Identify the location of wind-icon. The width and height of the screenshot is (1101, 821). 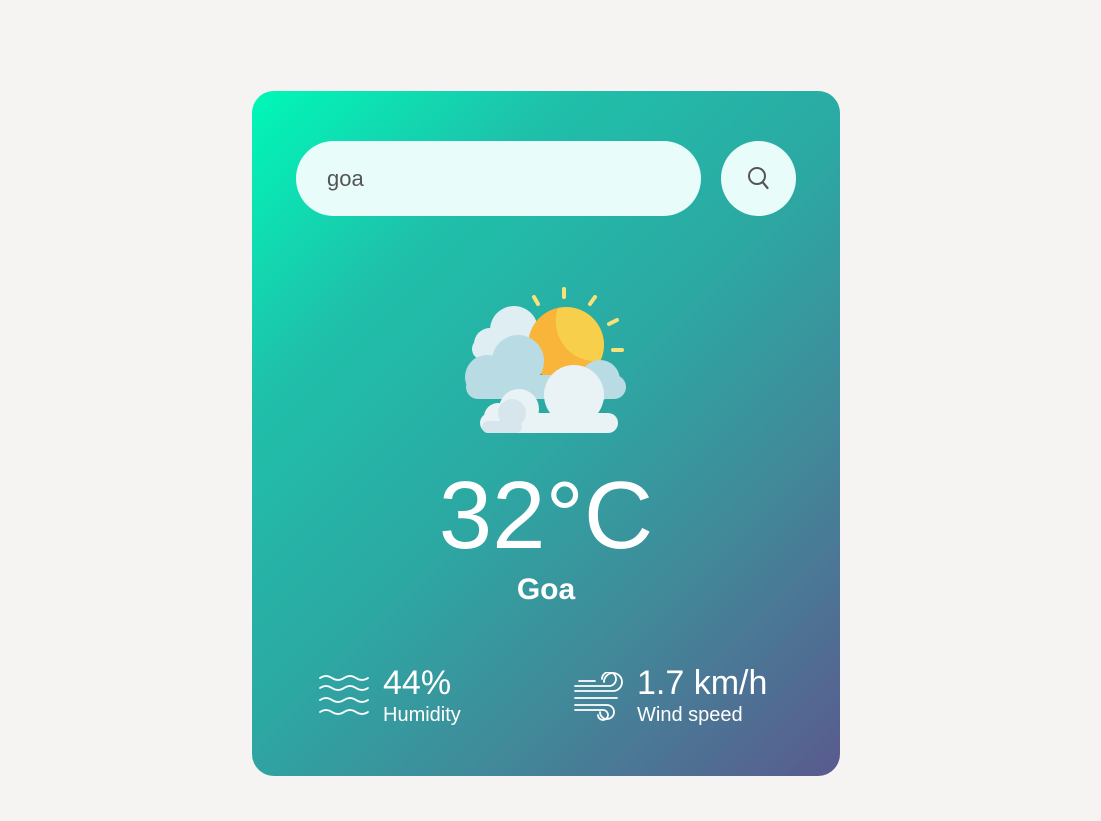
(598, 696).